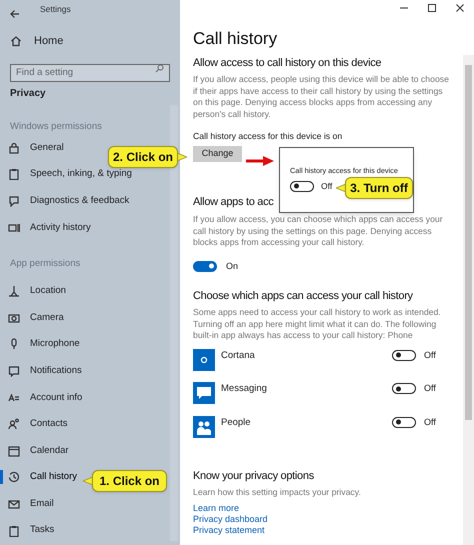 This screenshot has width=474, height=545. What do you see at coordinates (287, 63) in the screenshot?
I see `section-heading: Allow access to call history on this device` at bounding box center [287, 63].